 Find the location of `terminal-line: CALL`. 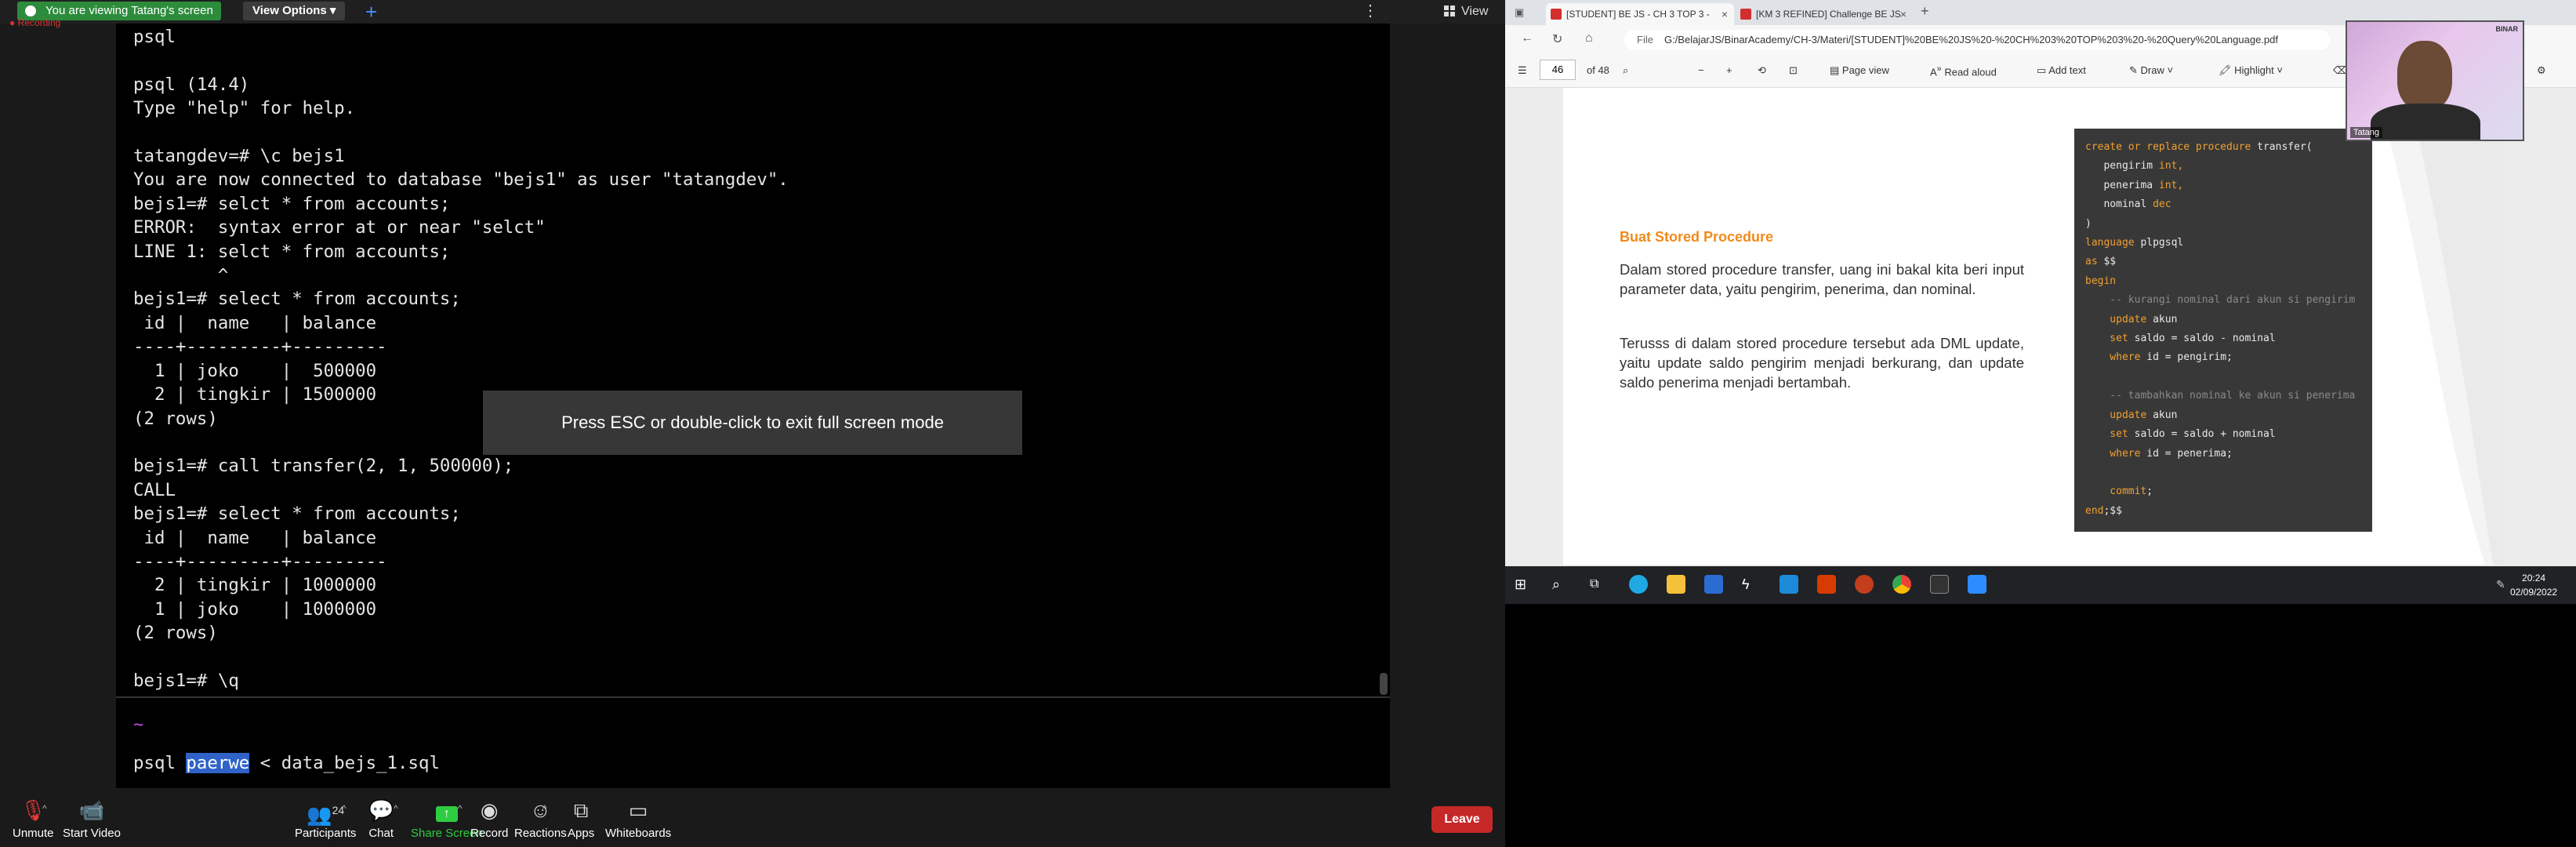

terminal-line: CALL is located at coordinates (154, 489).